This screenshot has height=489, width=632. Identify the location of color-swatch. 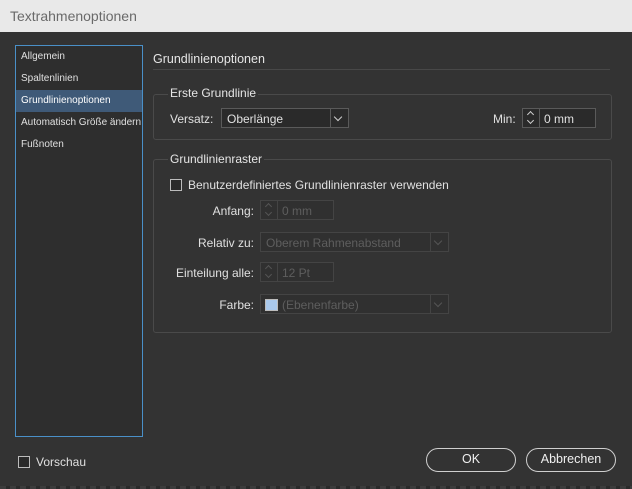
(271, 305).